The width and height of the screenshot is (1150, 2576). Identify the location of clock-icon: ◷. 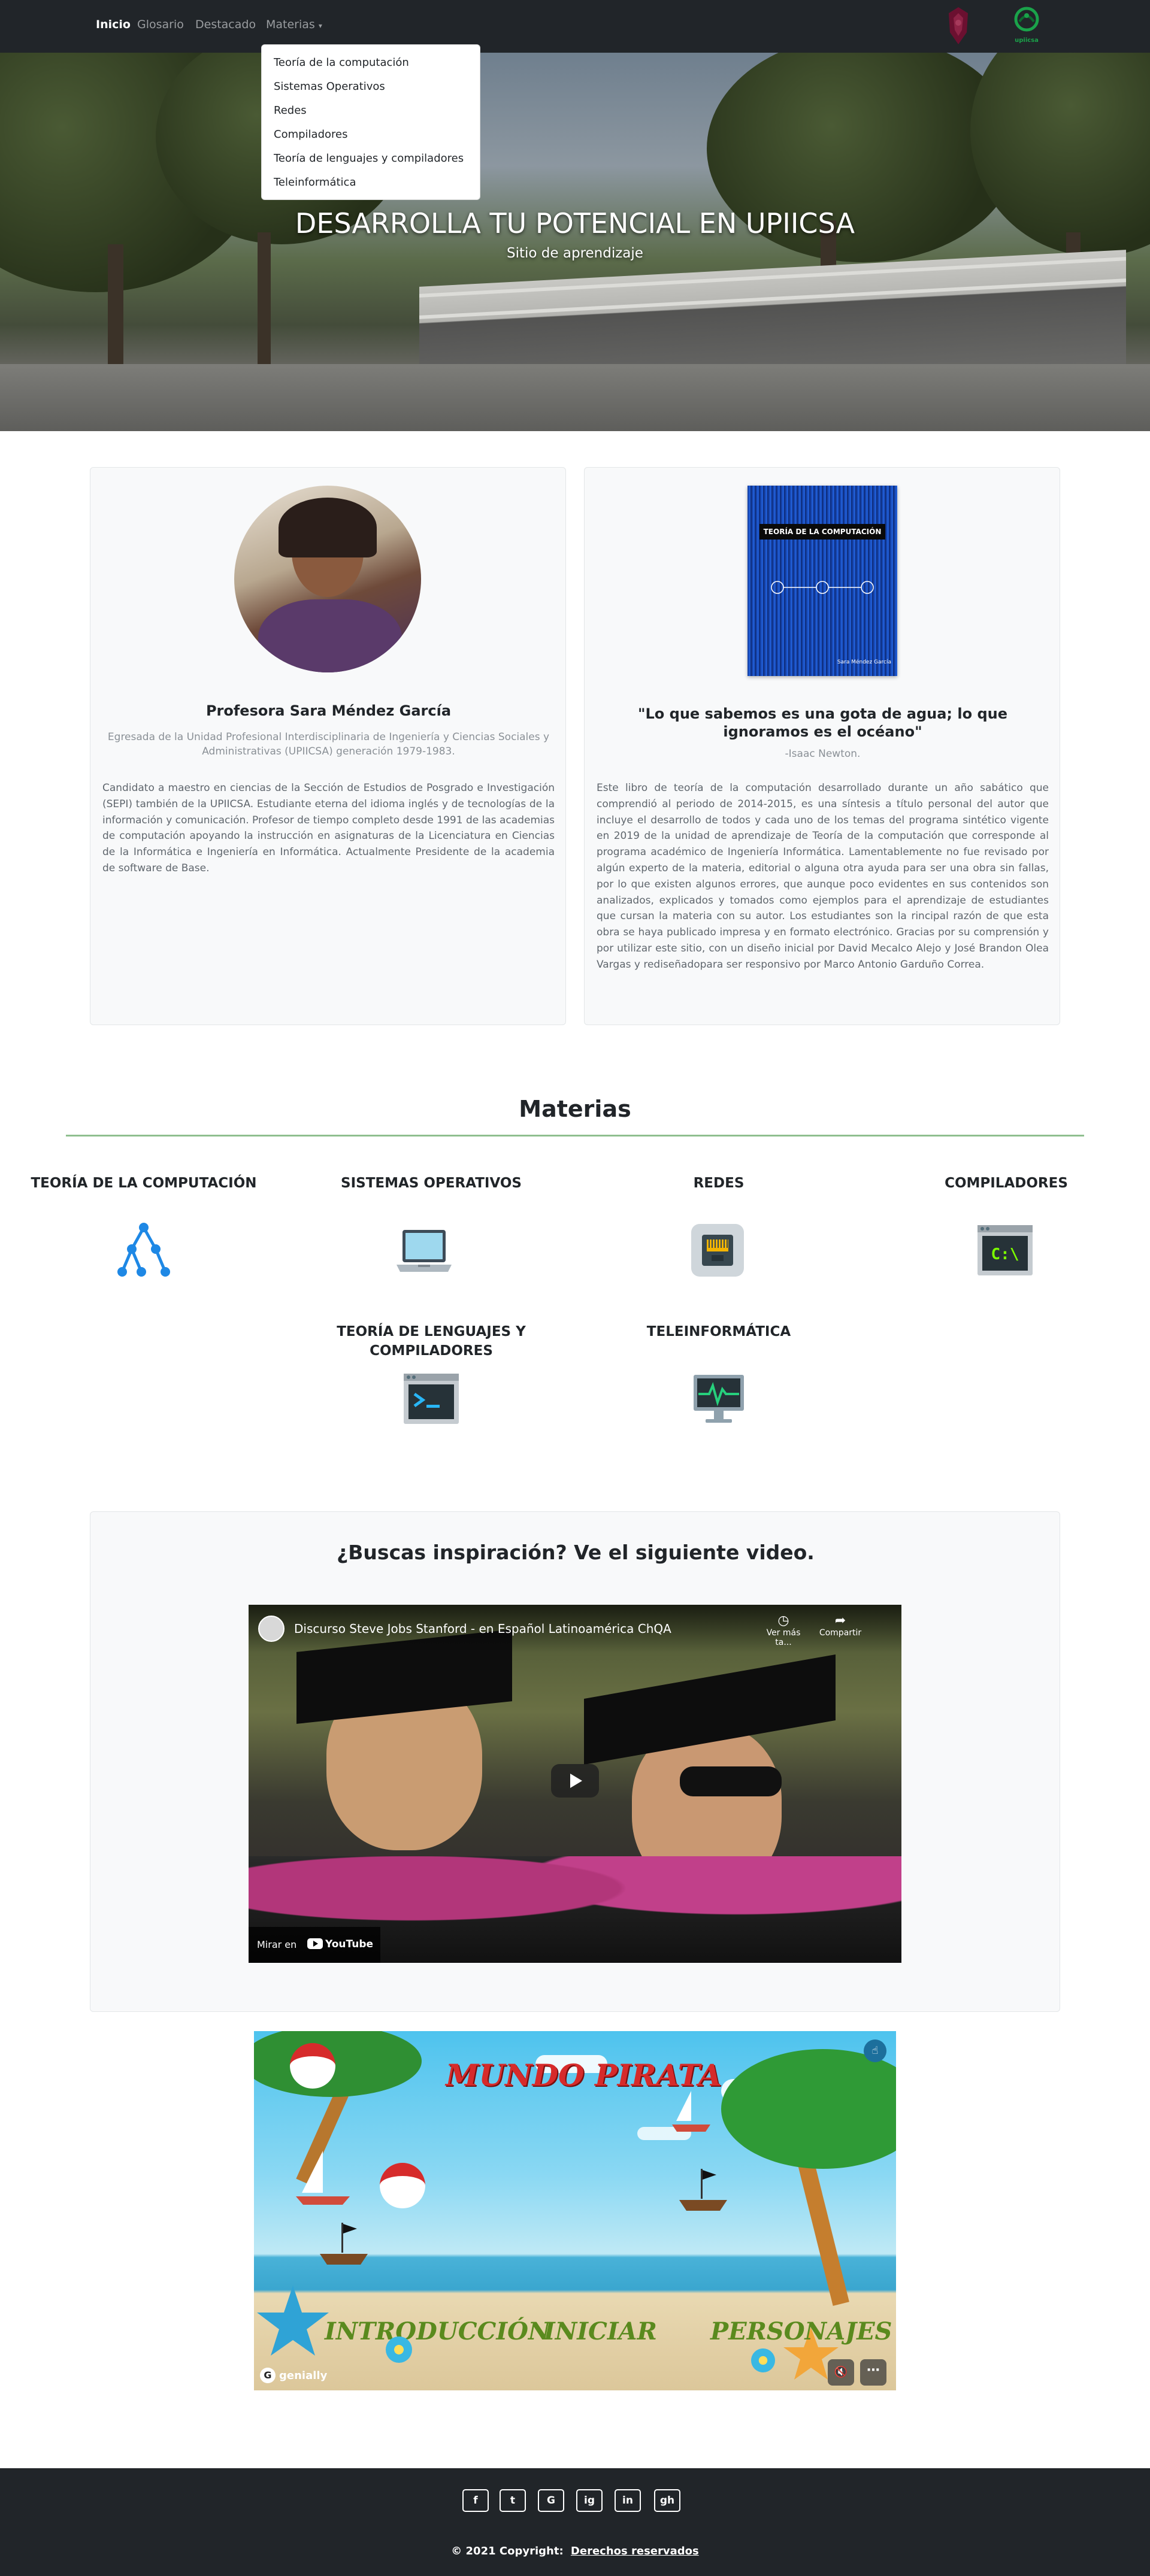
(783, 1620).